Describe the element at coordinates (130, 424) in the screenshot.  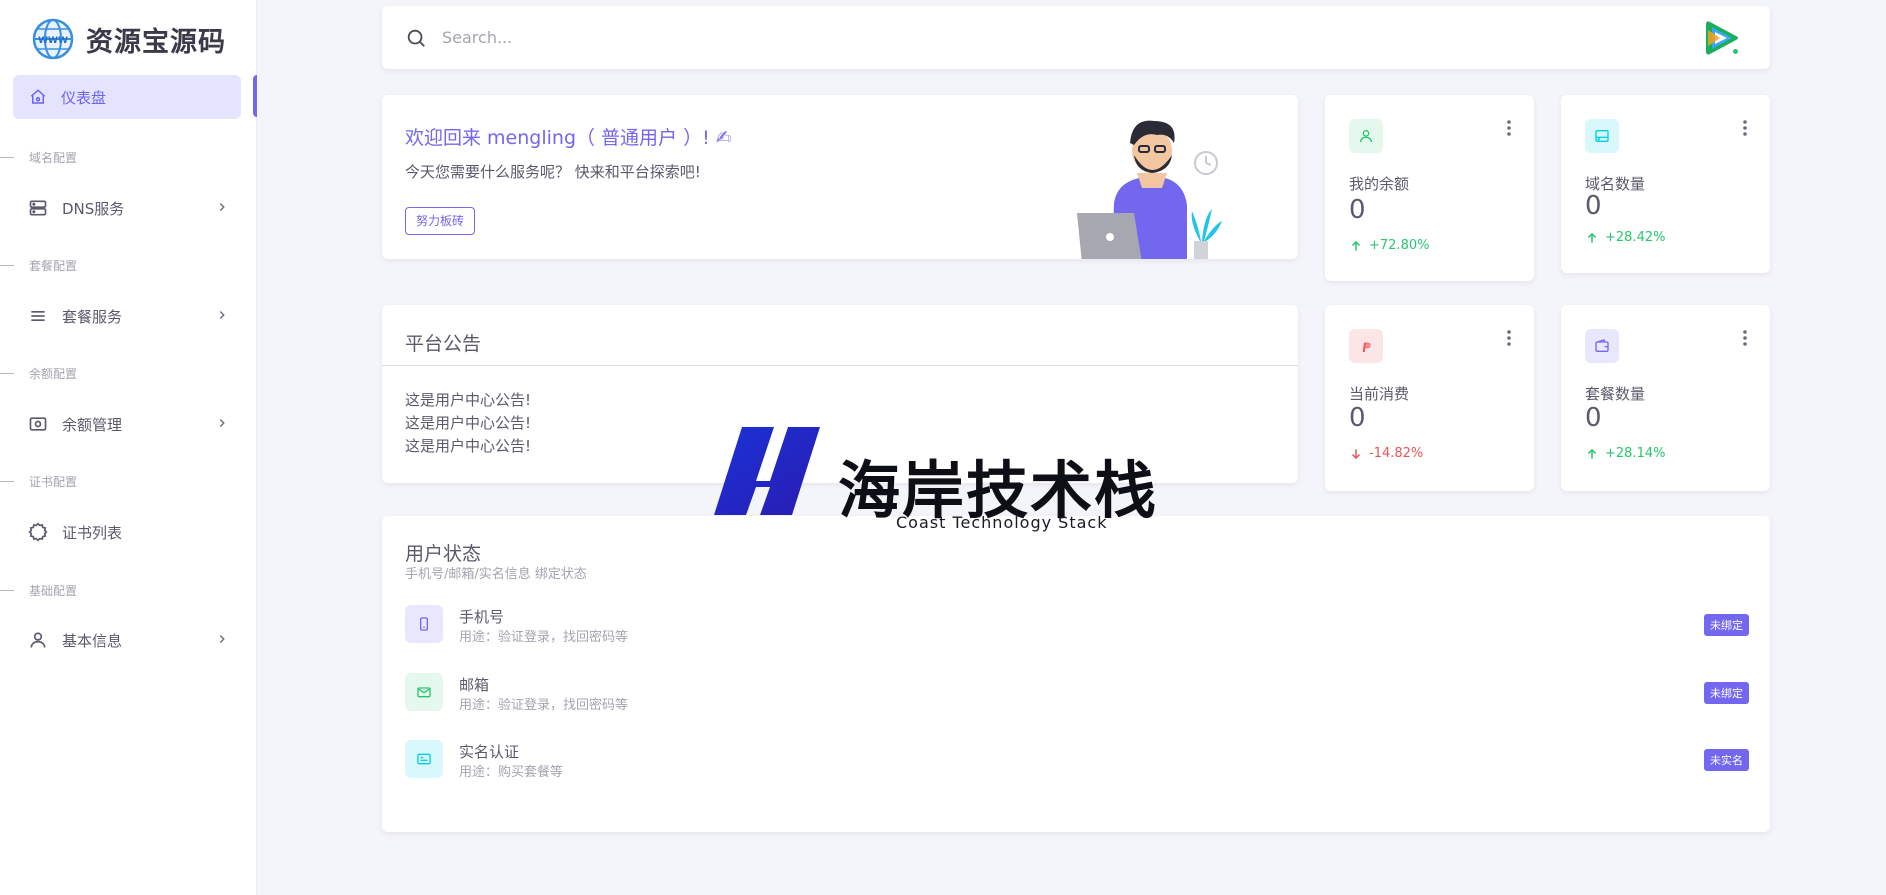
I see `sidebar-item-balance: 余额管理` at that location.